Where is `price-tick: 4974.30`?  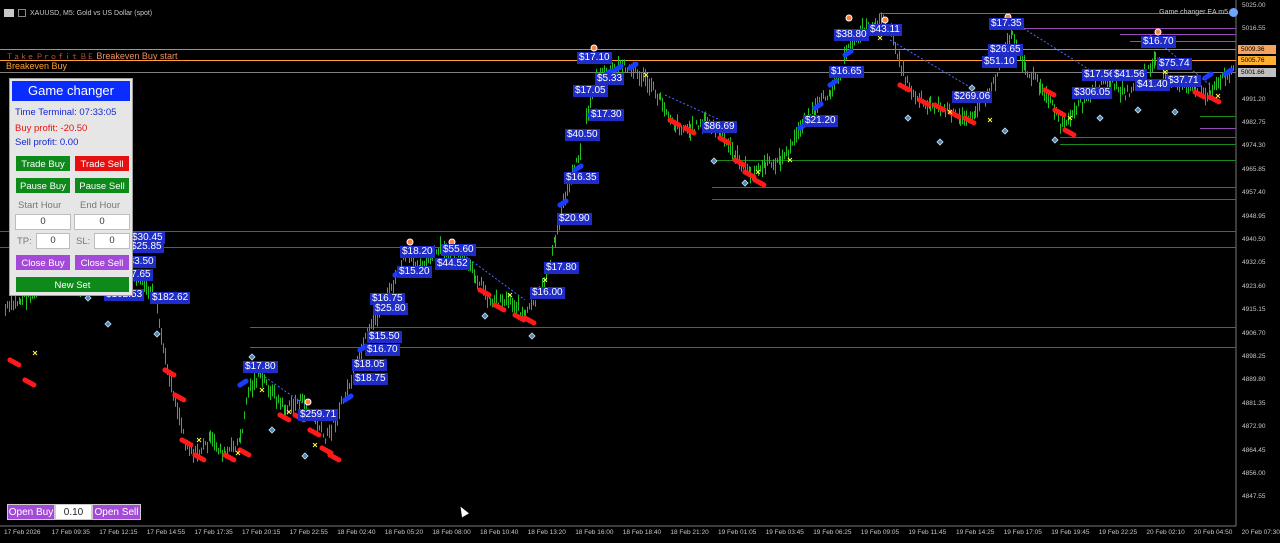 price-tick: 4974.30 is located at coordinates (1254, 146).